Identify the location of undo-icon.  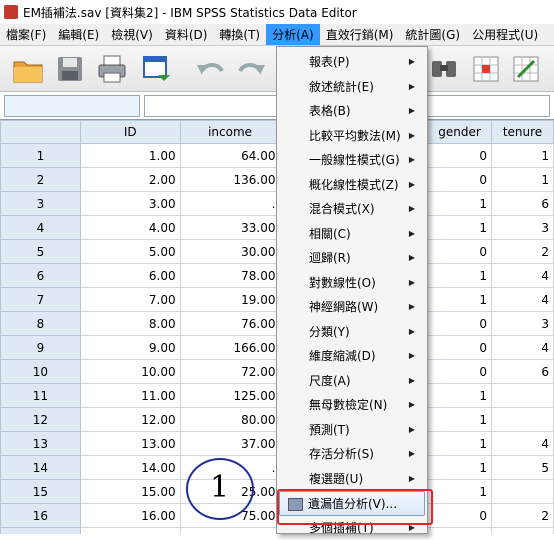
(210, 69).